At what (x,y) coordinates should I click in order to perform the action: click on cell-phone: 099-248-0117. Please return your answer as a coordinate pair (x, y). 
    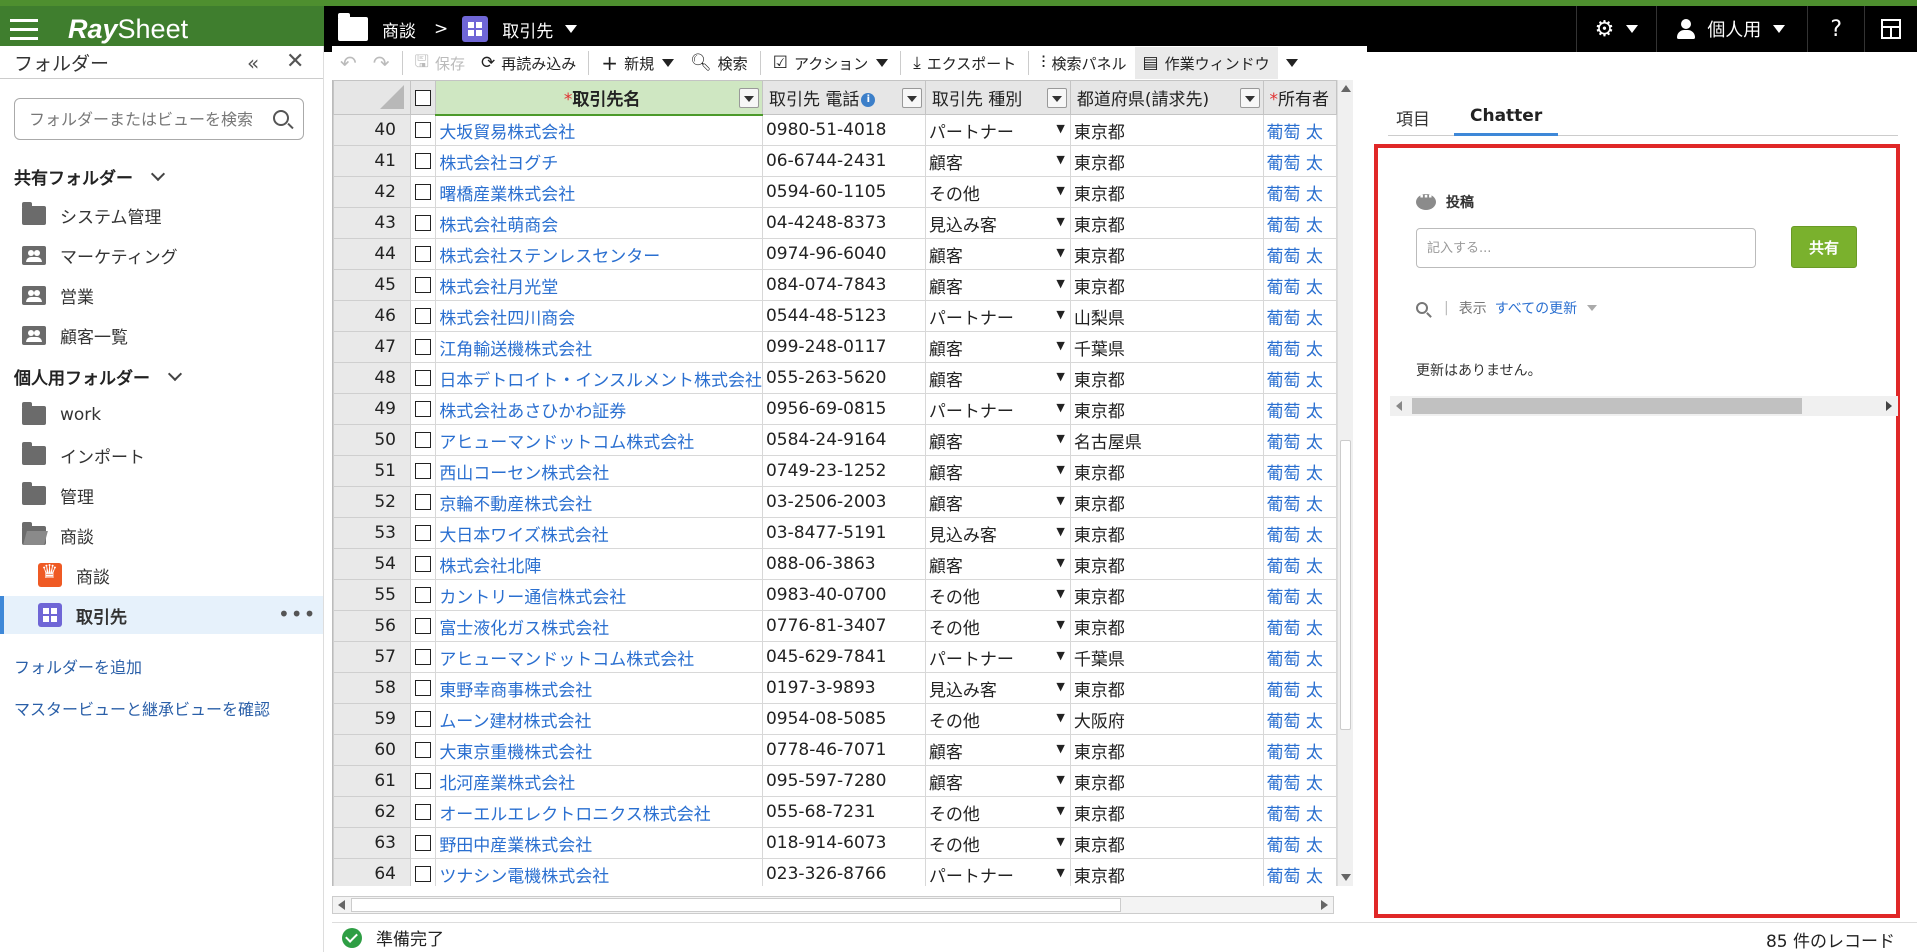
    Looking at the image, I should click on (843, 347).